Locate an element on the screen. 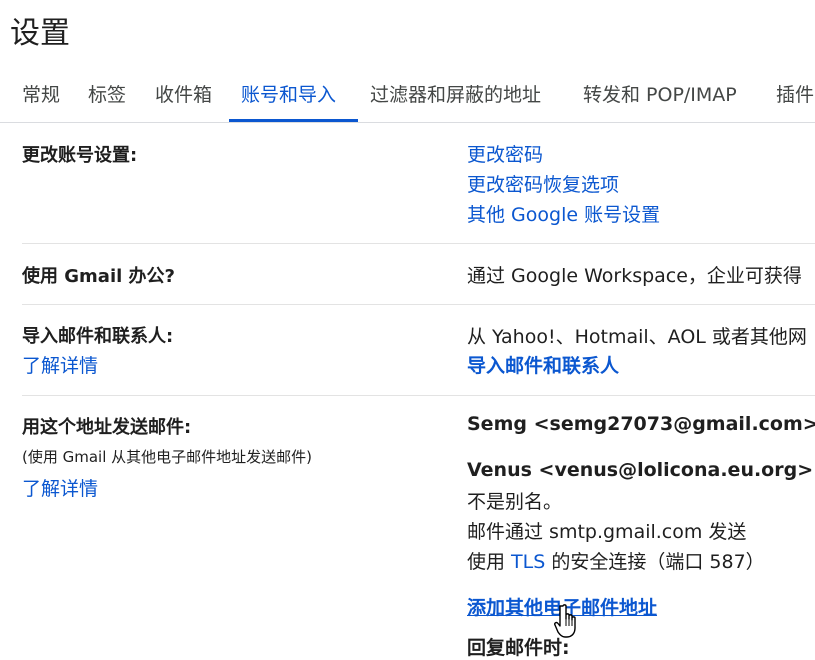 Image resolution: width=815 pixels, height=660 pixels. secure-suffix: 的安全连接（端口 587） is located at coordinates (655, 562).